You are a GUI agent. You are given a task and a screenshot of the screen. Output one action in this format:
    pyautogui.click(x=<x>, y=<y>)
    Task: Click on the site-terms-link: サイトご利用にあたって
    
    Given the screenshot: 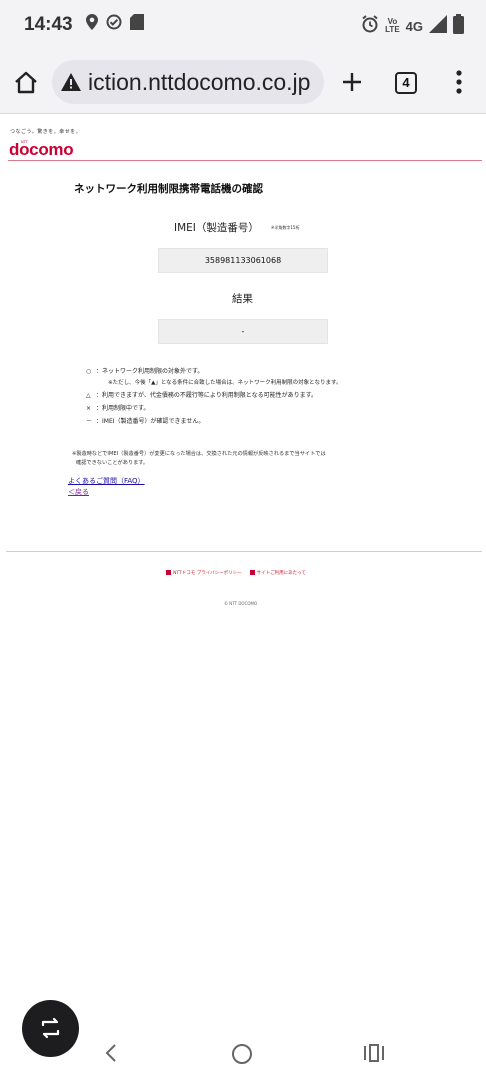 What is the action you would take?
    pyautogui.click(x=277, y=573)
    